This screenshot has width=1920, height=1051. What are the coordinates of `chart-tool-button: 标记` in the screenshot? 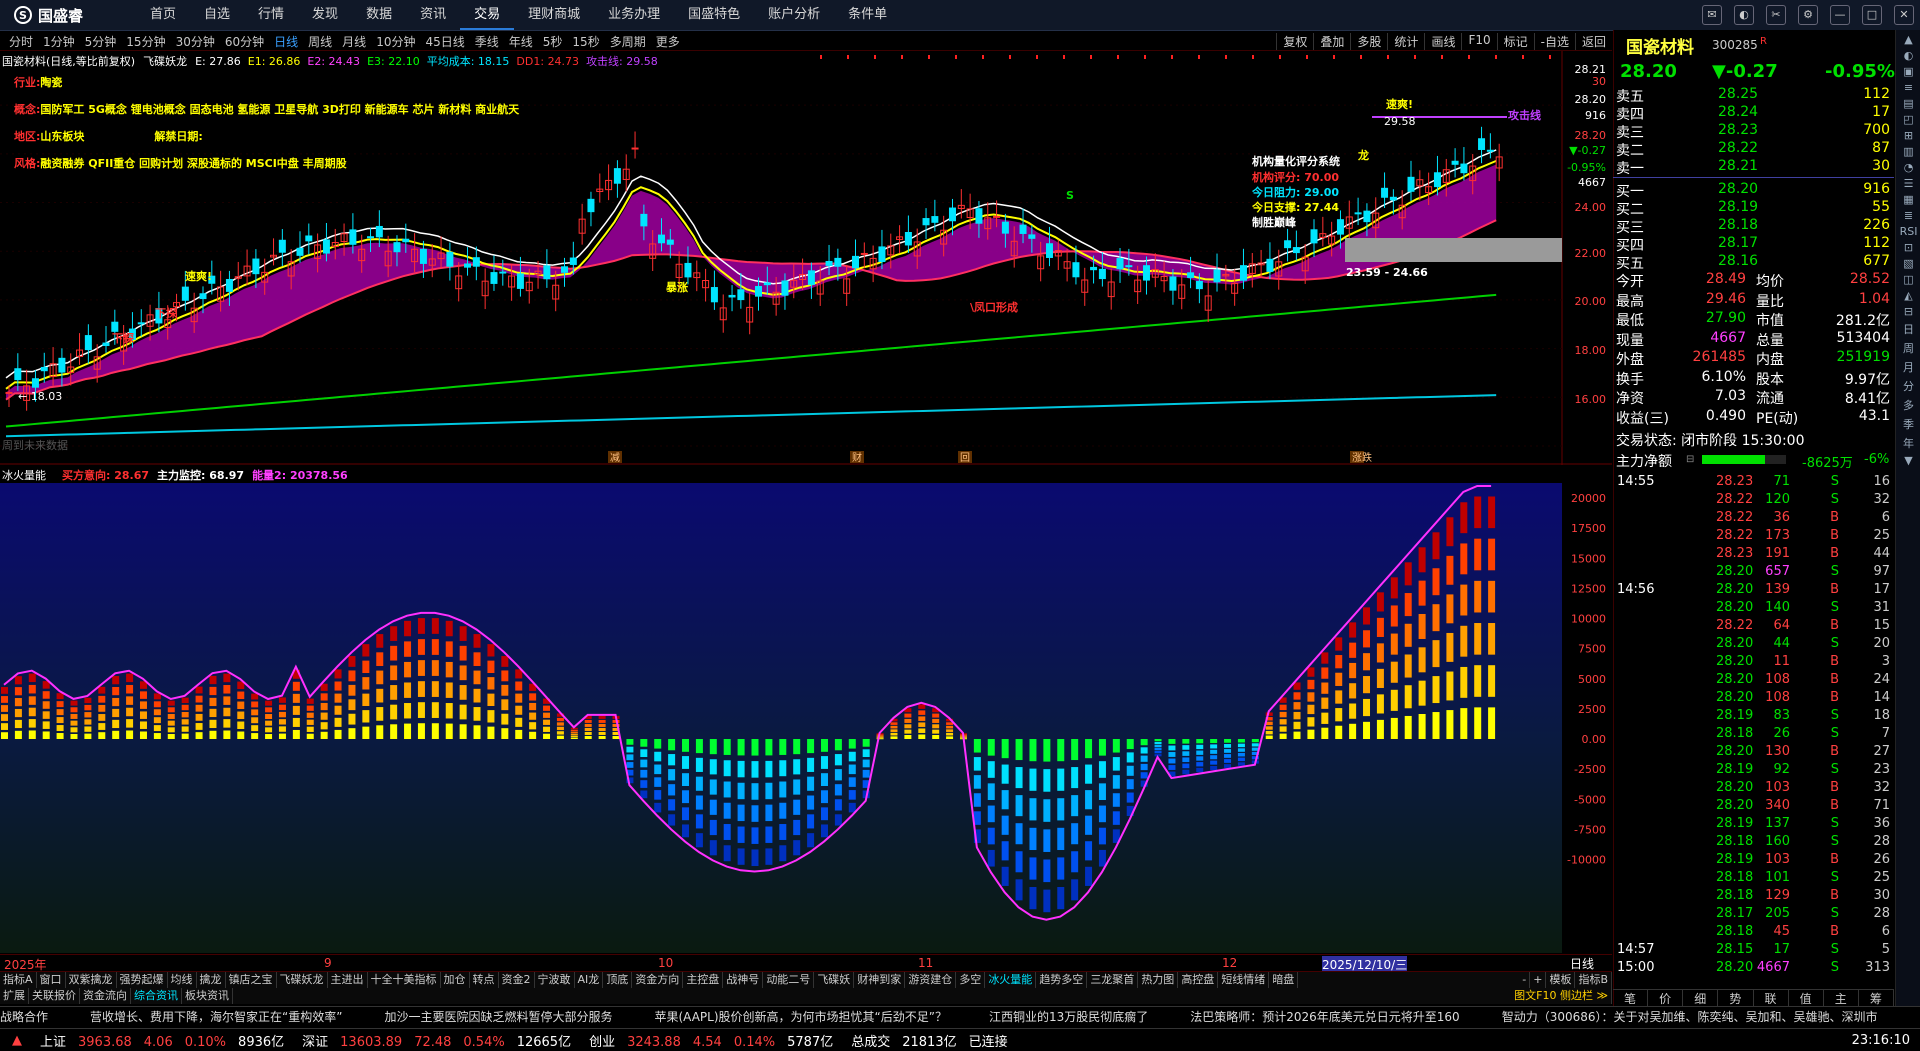 It's located at (1515, 41).